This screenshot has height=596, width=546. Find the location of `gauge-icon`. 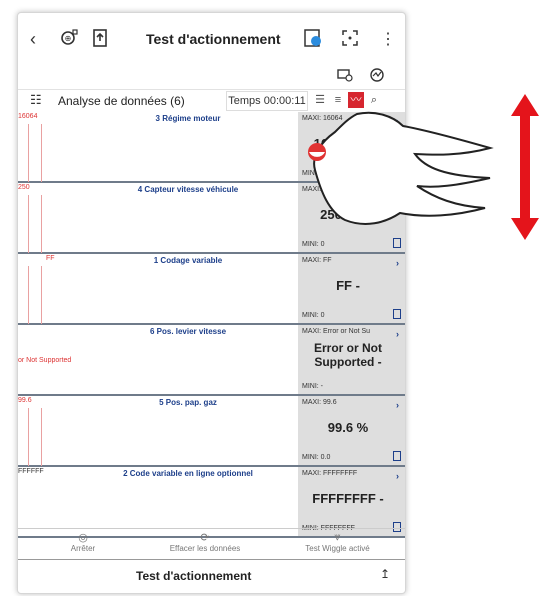

gauge-icon is located at coordinates (377, 75).